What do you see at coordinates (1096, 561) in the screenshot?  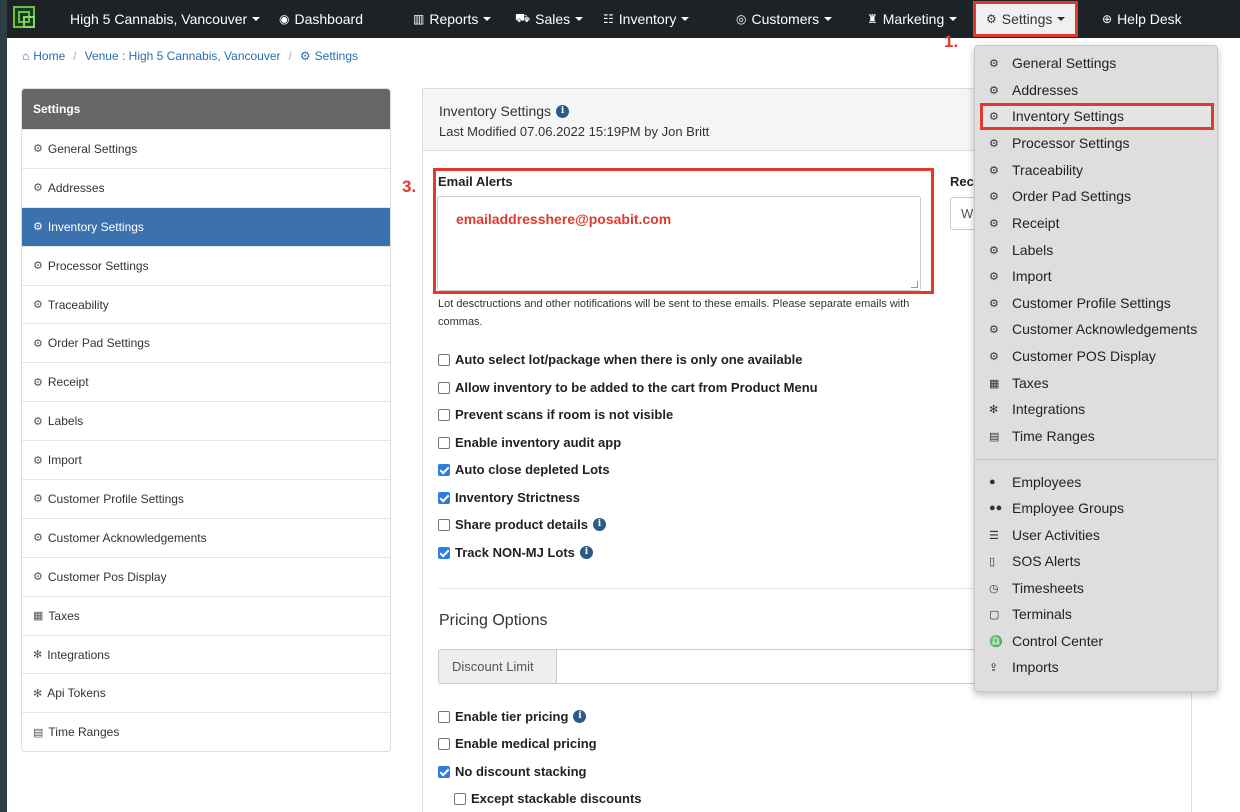 I see `menu-item-sos-alerts: ▯ SOS Alerts` at bounding box center [1096, 561].